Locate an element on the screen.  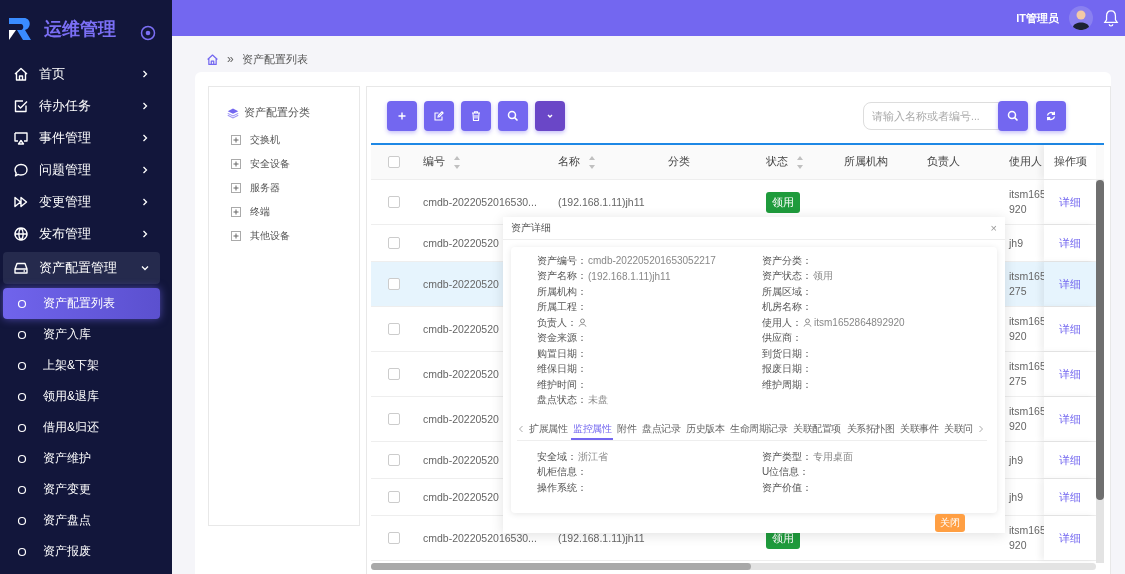
detail-field: 资产状态：领用 is located at coordinates (797, 276).